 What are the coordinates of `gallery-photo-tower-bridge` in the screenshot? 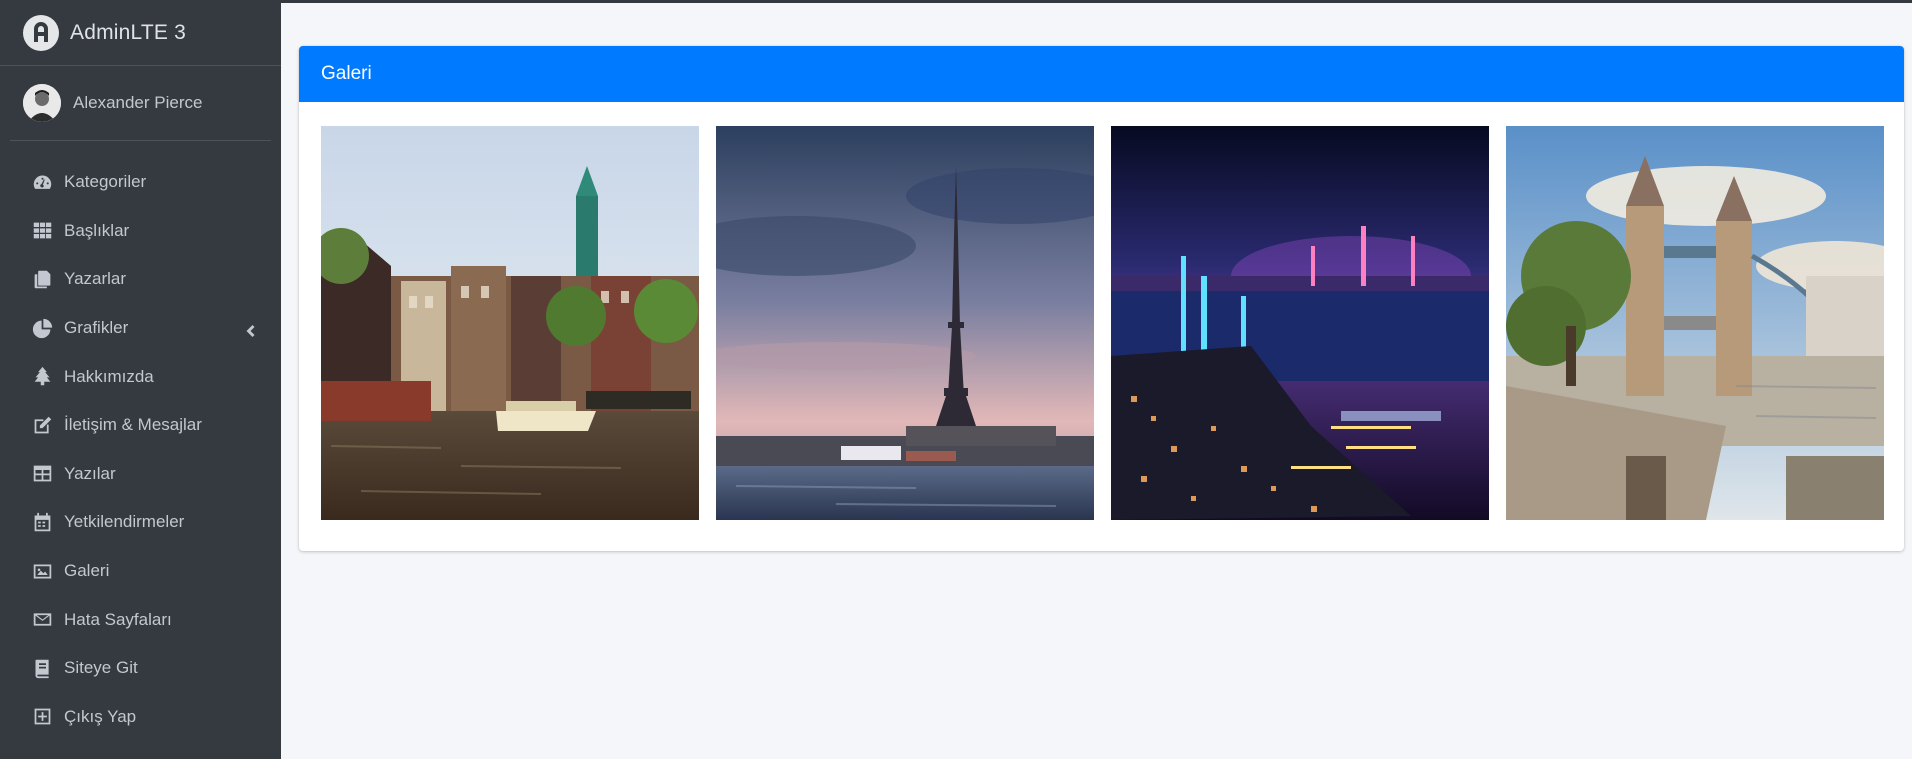 It's located at (1695, 323).